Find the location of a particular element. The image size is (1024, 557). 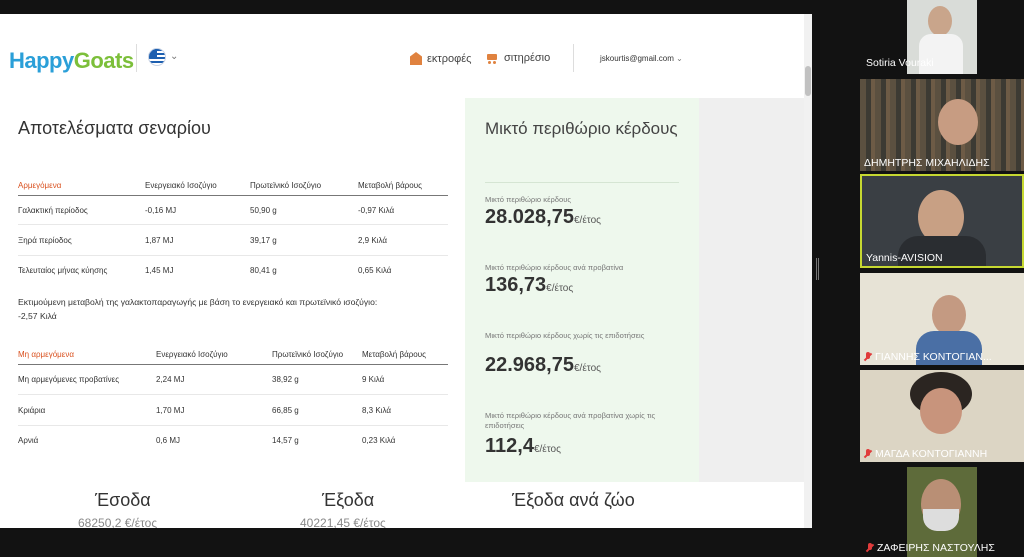

metric-number: 22.968,75 is located at coordinates (529, 365).